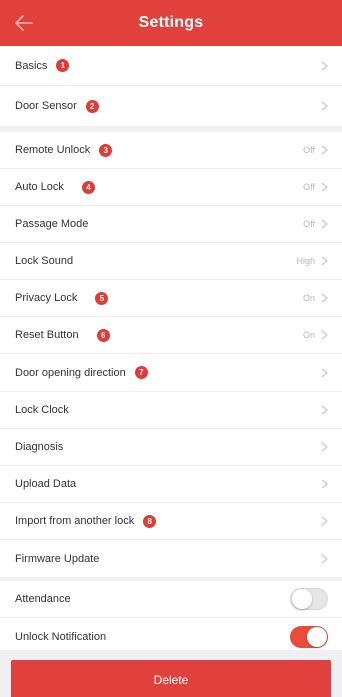 Image resolution: width=342 pixels, height=697 pixels. Describe the element at coordinates (171, 599) in the screenshot. I see `settings-item-attendance: Attendance` at that location.